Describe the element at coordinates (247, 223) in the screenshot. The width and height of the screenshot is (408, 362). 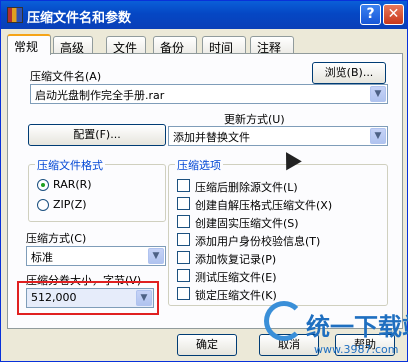
I see `option-solid-archive-label: 创建固实压缩文件(S)` at that location.